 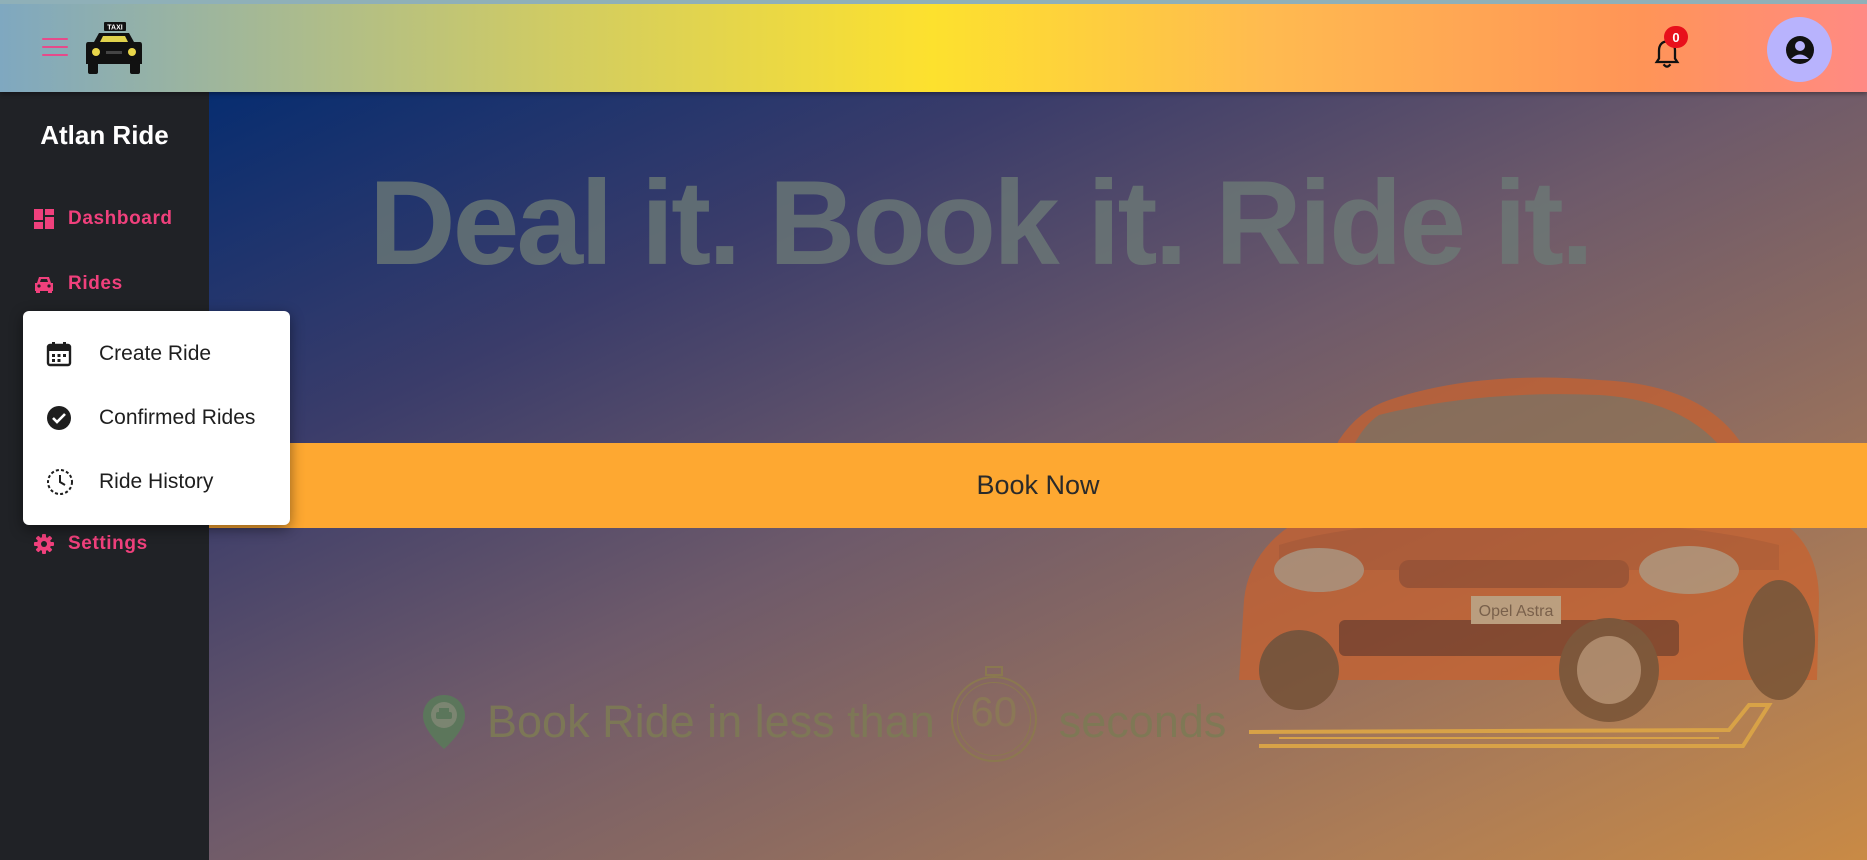 What do you see at coordinates (114, 48) in the screenshot?
I see `taxi-icon: TAXI` at bounding box center [114, 48].